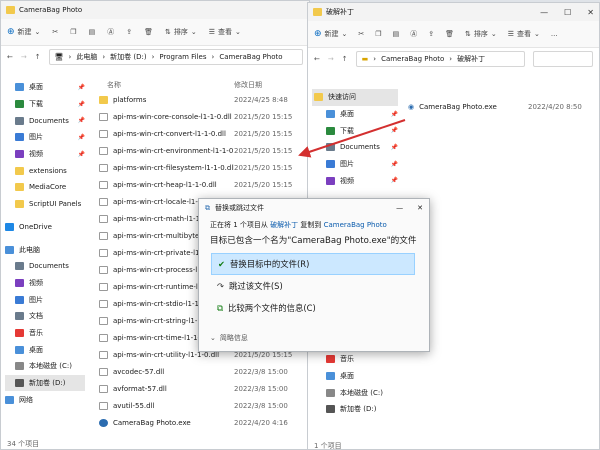 This screenshot has width=600, height=450. Describe the element at coordinates (204, 422) in the screenshot. I see `table-row: CameraBag Photo.exe 2022/4/20 4:16` at that location.